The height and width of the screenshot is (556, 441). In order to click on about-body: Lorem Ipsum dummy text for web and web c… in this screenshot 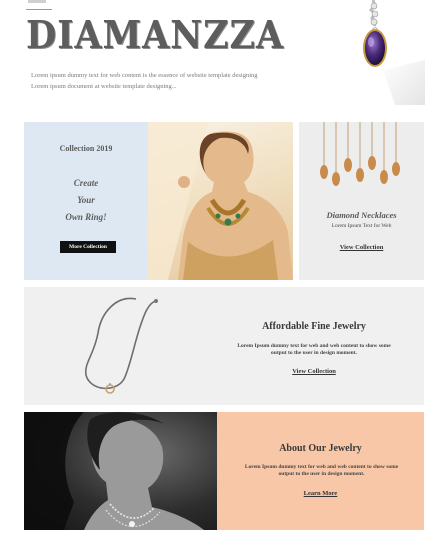, I will do `click(321, 470)`.